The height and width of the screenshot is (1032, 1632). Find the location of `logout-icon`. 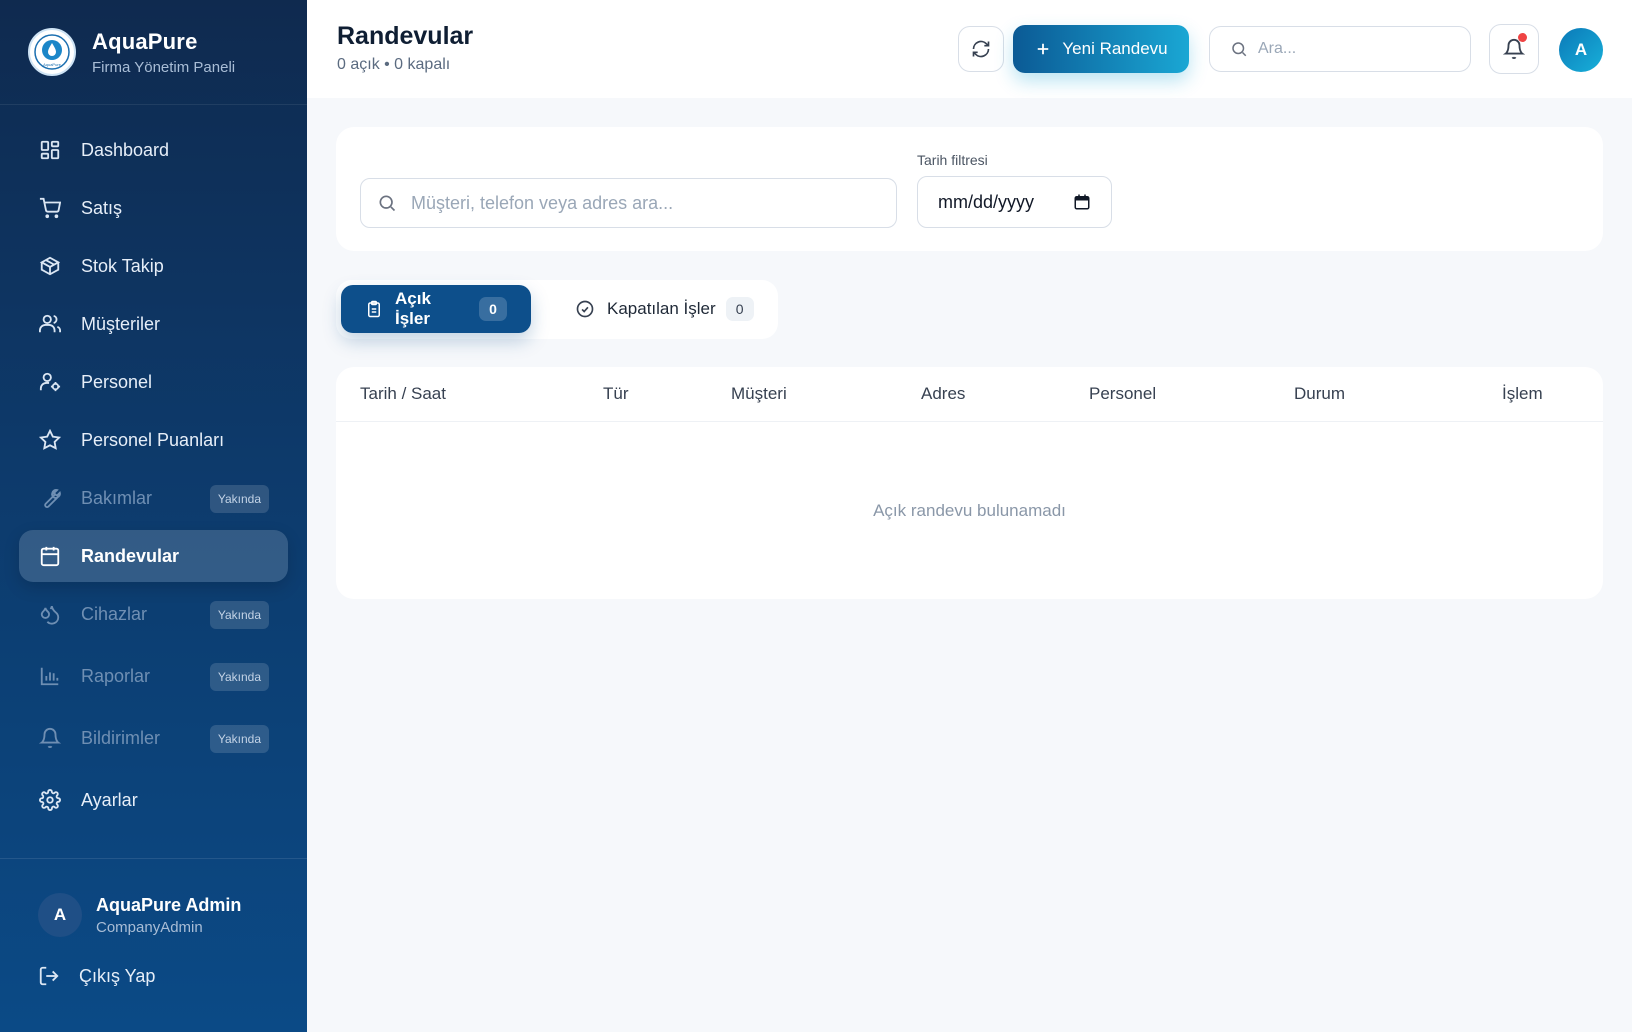

logout-icon is located at coordinates (49, 976).